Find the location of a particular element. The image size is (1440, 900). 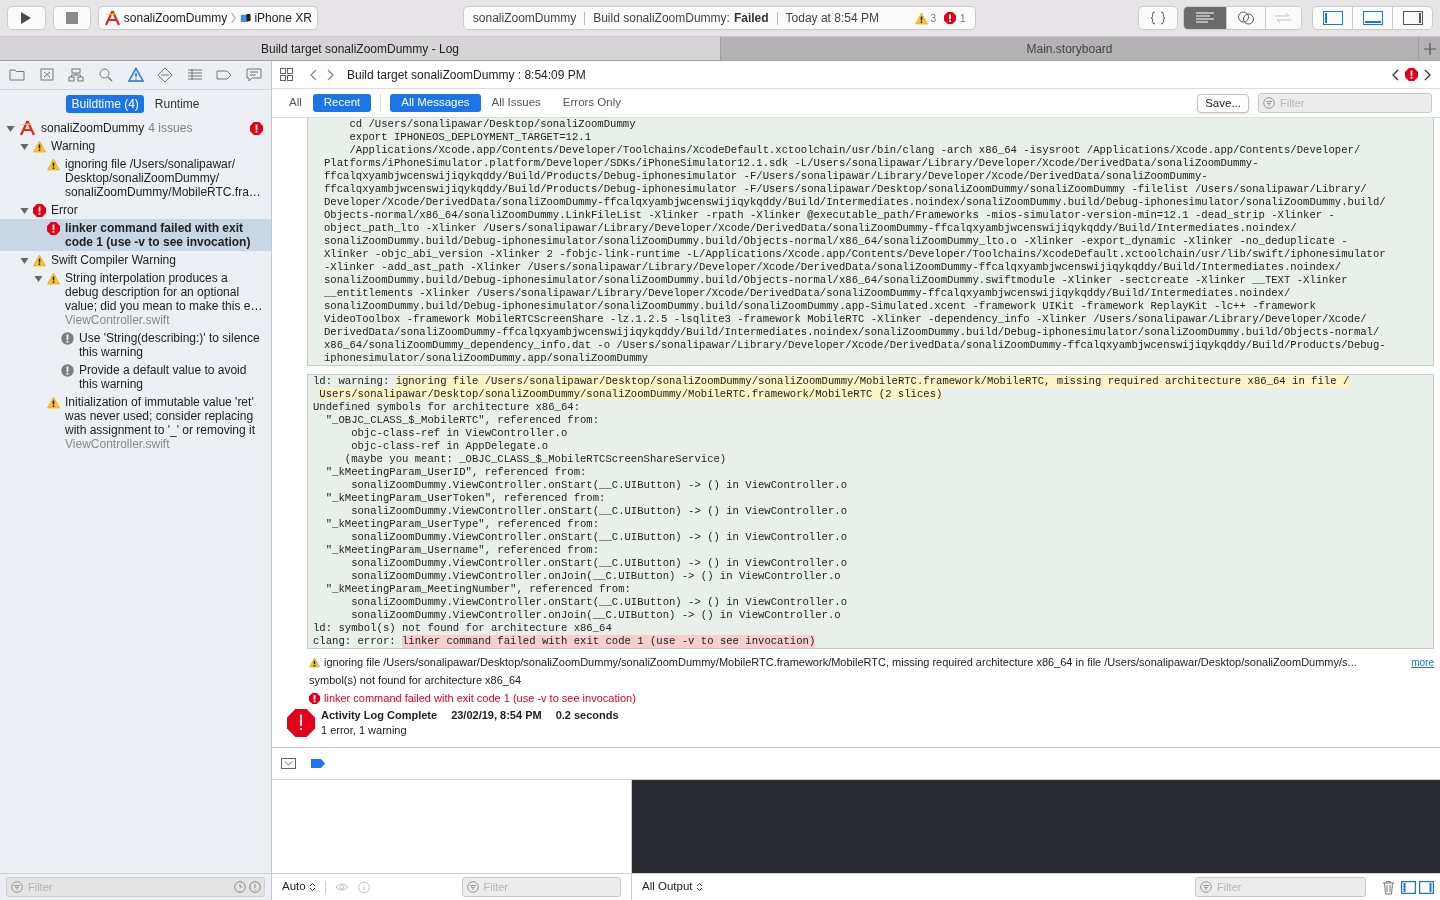

log-filter-tab: All Messages is located at coordinates (435, 103).